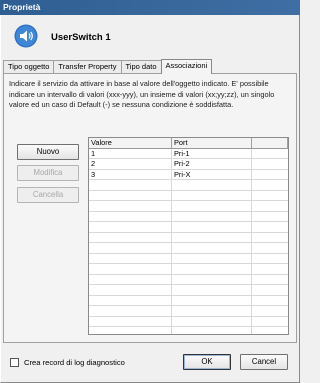  What do you see at coordinates (150, 7) in the screenshot?
I see `window-title: Proprietà` at bounding box center [150, 7].